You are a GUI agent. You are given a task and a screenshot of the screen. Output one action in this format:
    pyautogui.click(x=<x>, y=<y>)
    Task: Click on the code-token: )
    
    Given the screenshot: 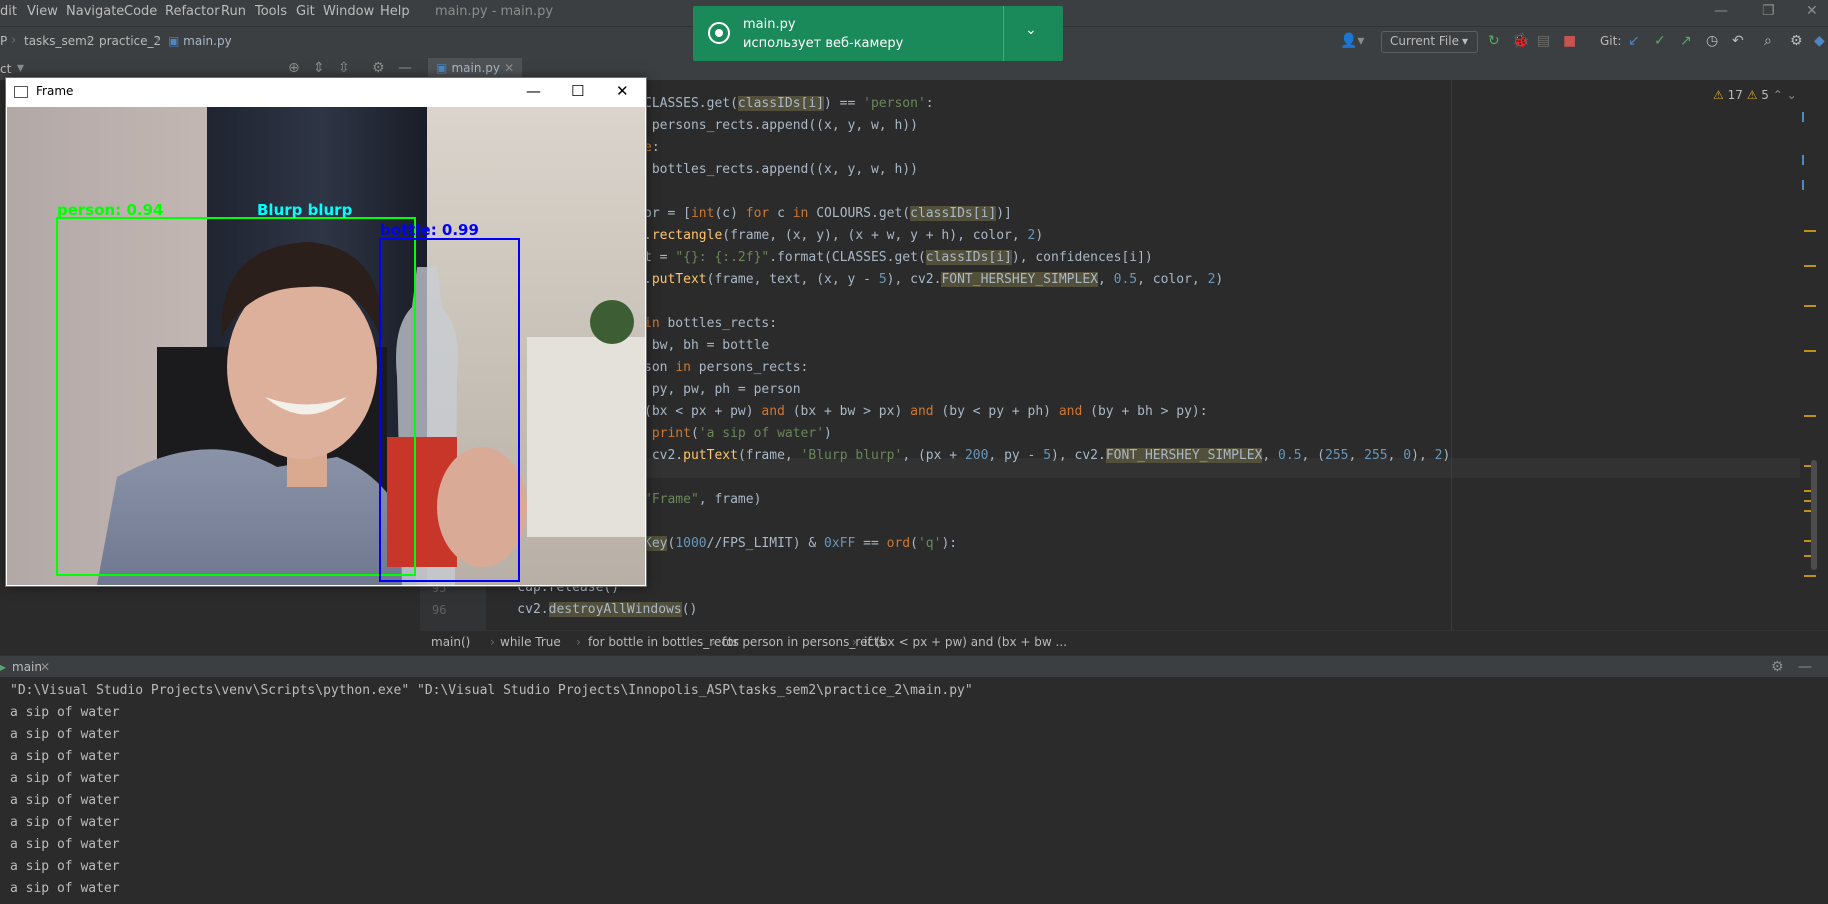 What is the action you would take?
    pyautogui.click(x=1039, y=235)
    